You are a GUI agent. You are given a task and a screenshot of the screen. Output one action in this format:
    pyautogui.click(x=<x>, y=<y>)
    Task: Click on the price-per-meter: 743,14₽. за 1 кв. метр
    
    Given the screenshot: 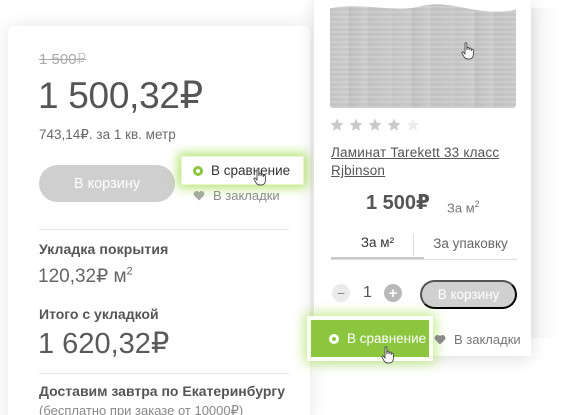 What is the action you would take?
    pyautogui.click(x=107, y=134)
    